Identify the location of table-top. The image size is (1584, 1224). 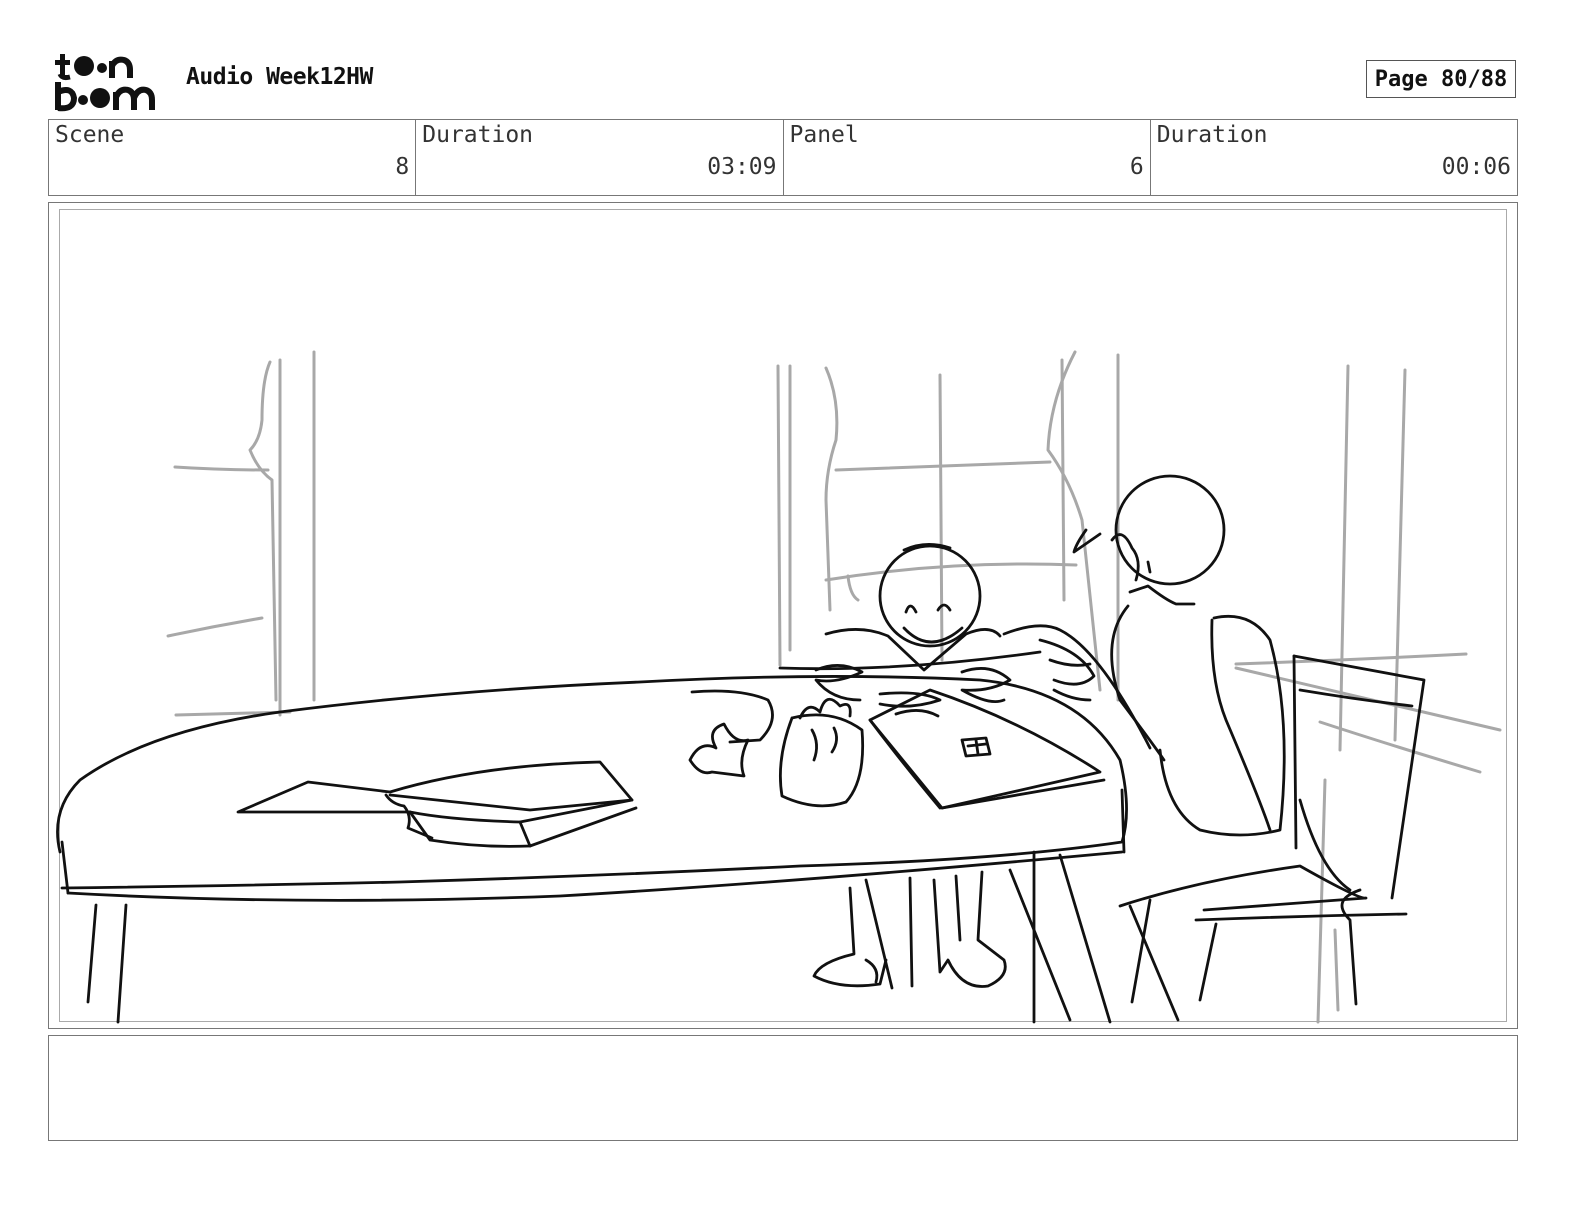
(592, 782).